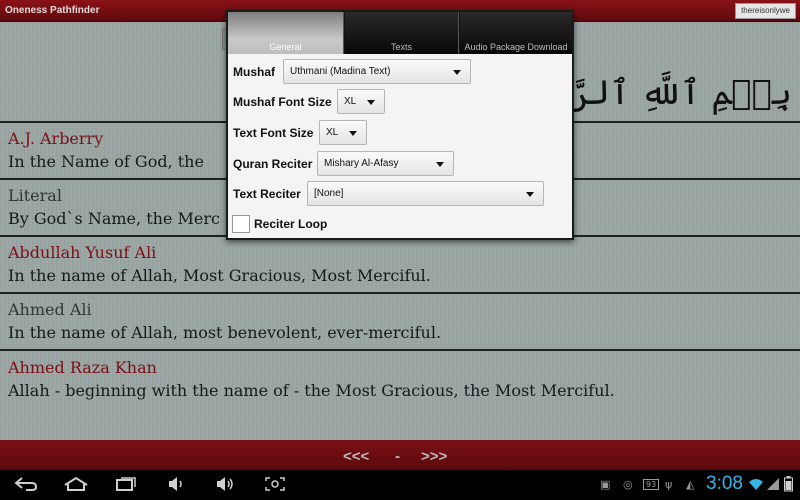 This screenshot has width=800, height=500. I want to click on tab-label: Texts, so click(401, 47).